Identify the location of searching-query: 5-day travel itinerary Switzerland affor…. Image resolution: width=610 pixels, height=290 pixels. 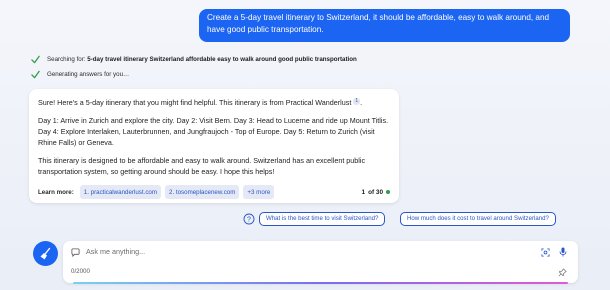
(222, 59).